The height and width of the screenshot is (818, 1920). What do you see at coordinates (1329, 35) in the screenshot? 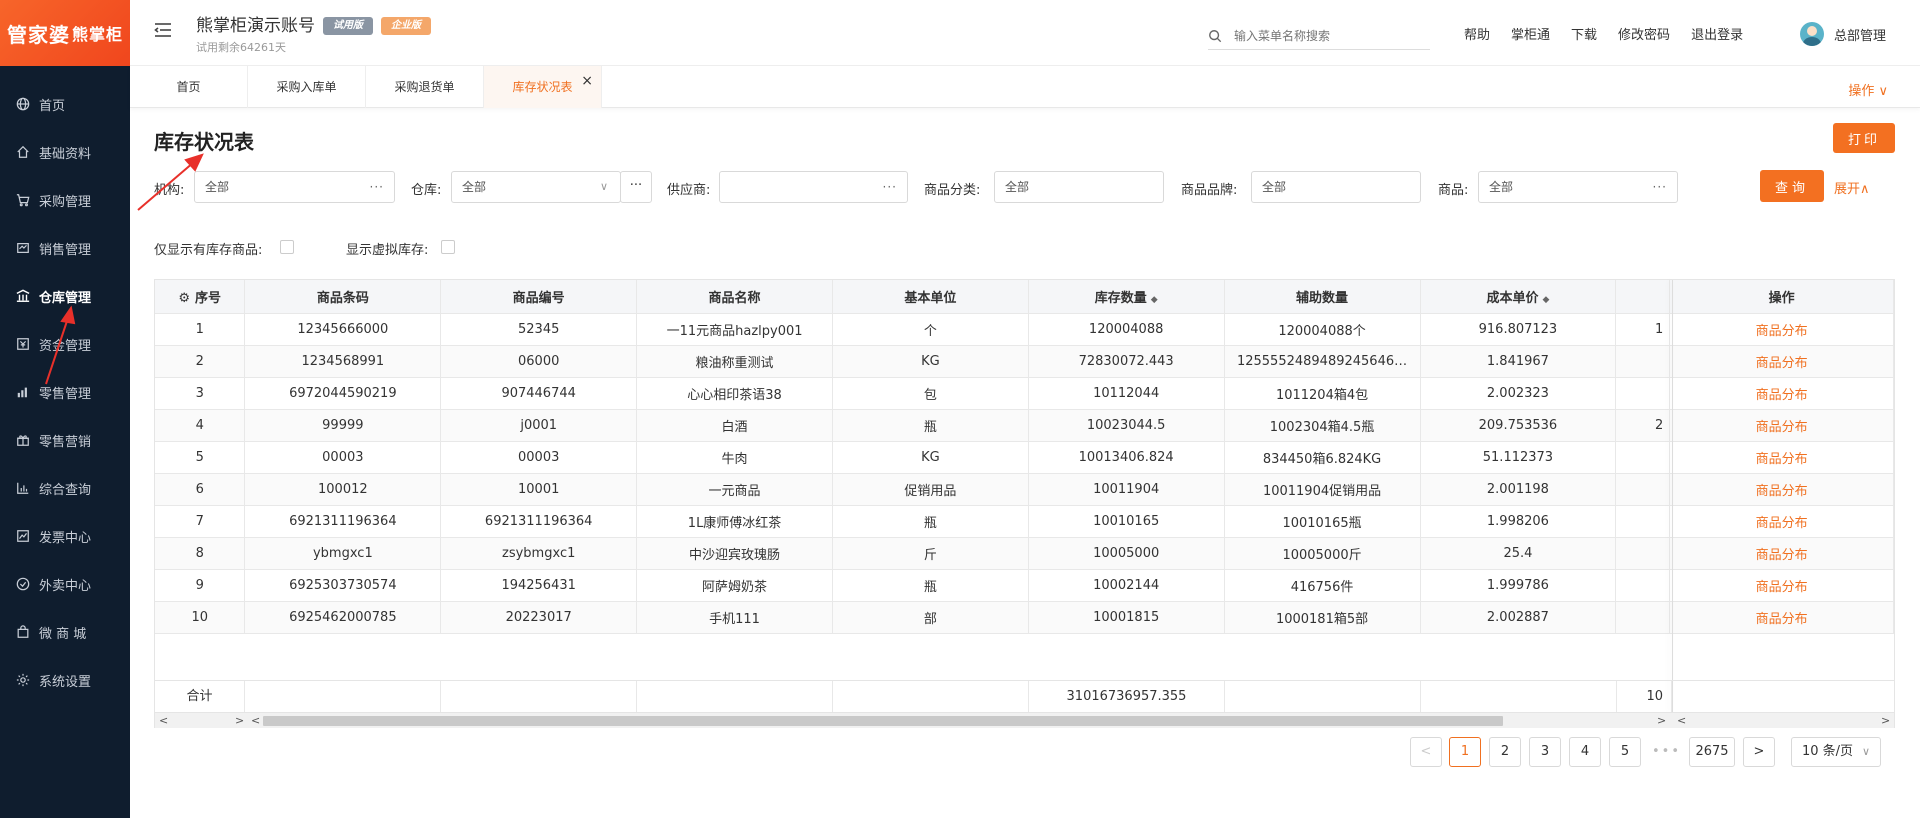
I see `menu-search-input` at bounding box center [1329, 35].